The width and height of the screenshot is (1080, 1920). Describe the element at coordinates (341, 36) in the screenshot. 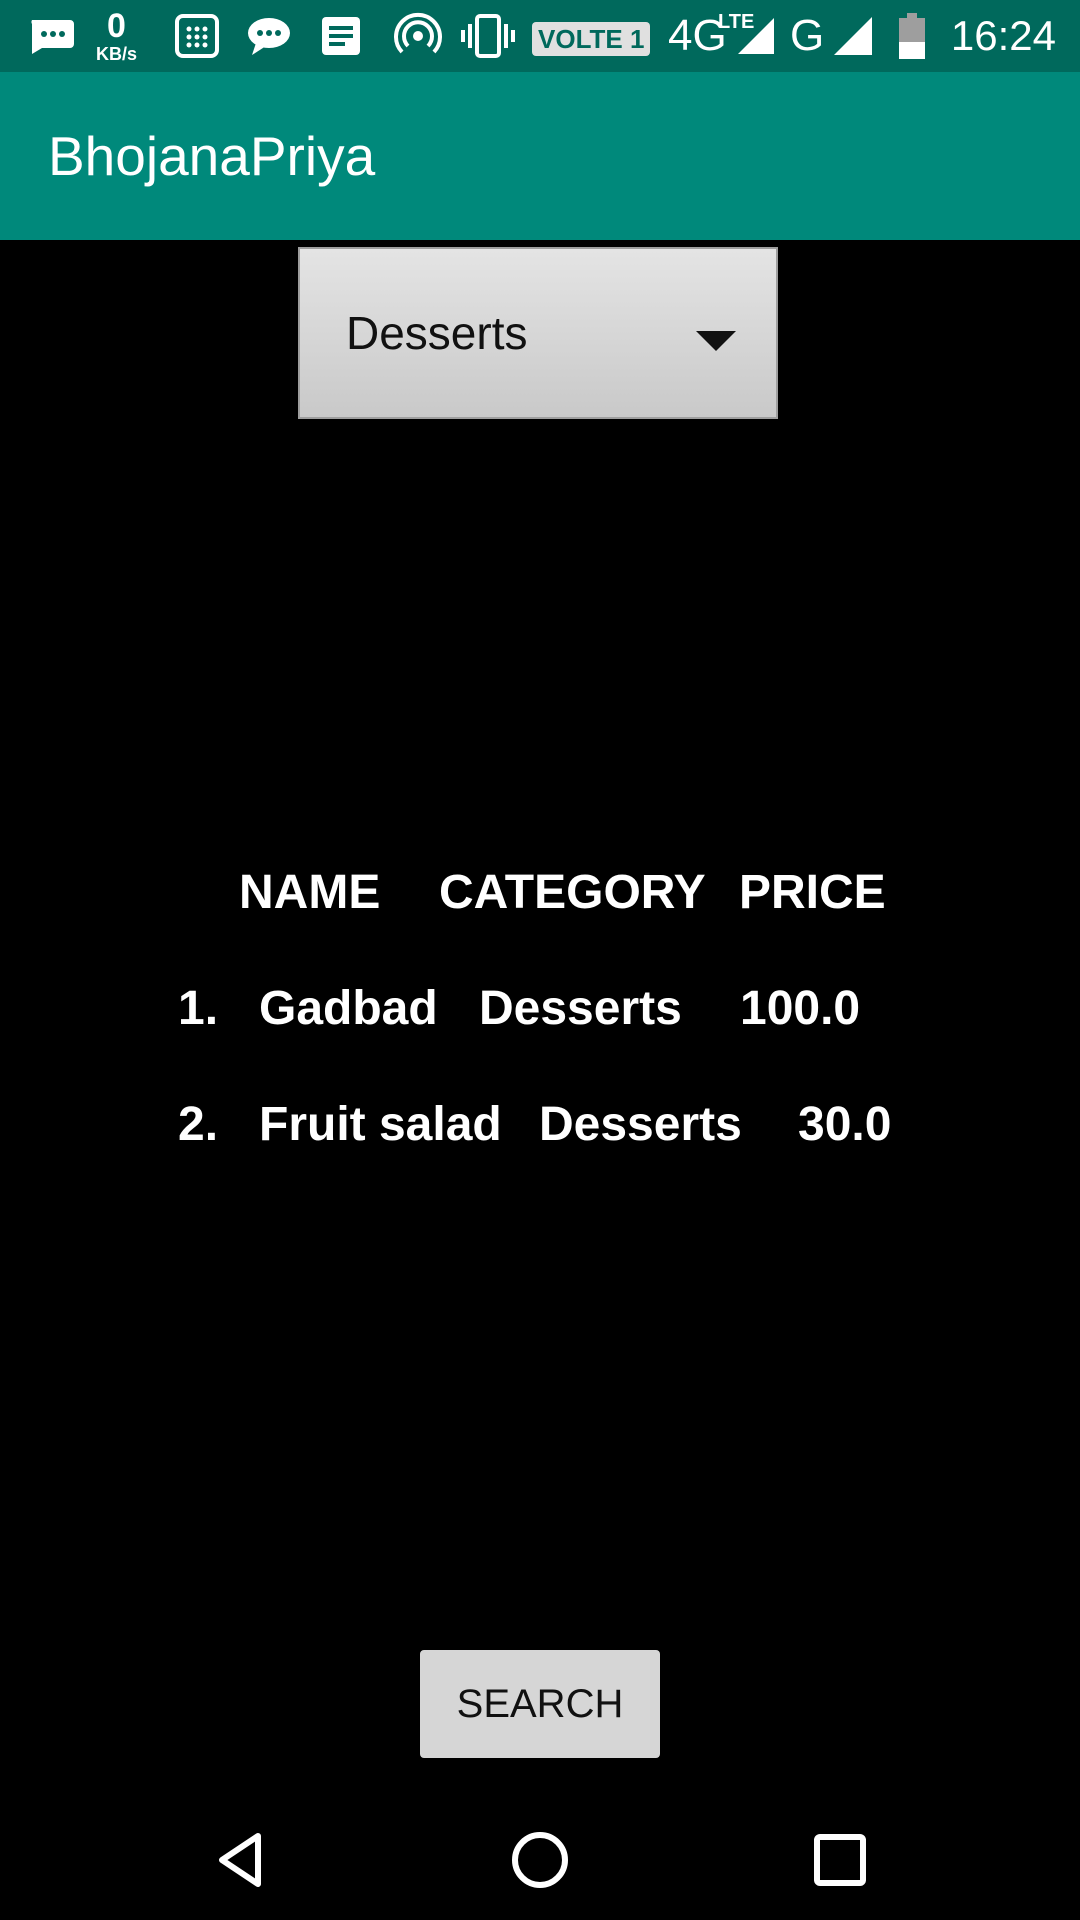

I see `notes-icon` at that location.